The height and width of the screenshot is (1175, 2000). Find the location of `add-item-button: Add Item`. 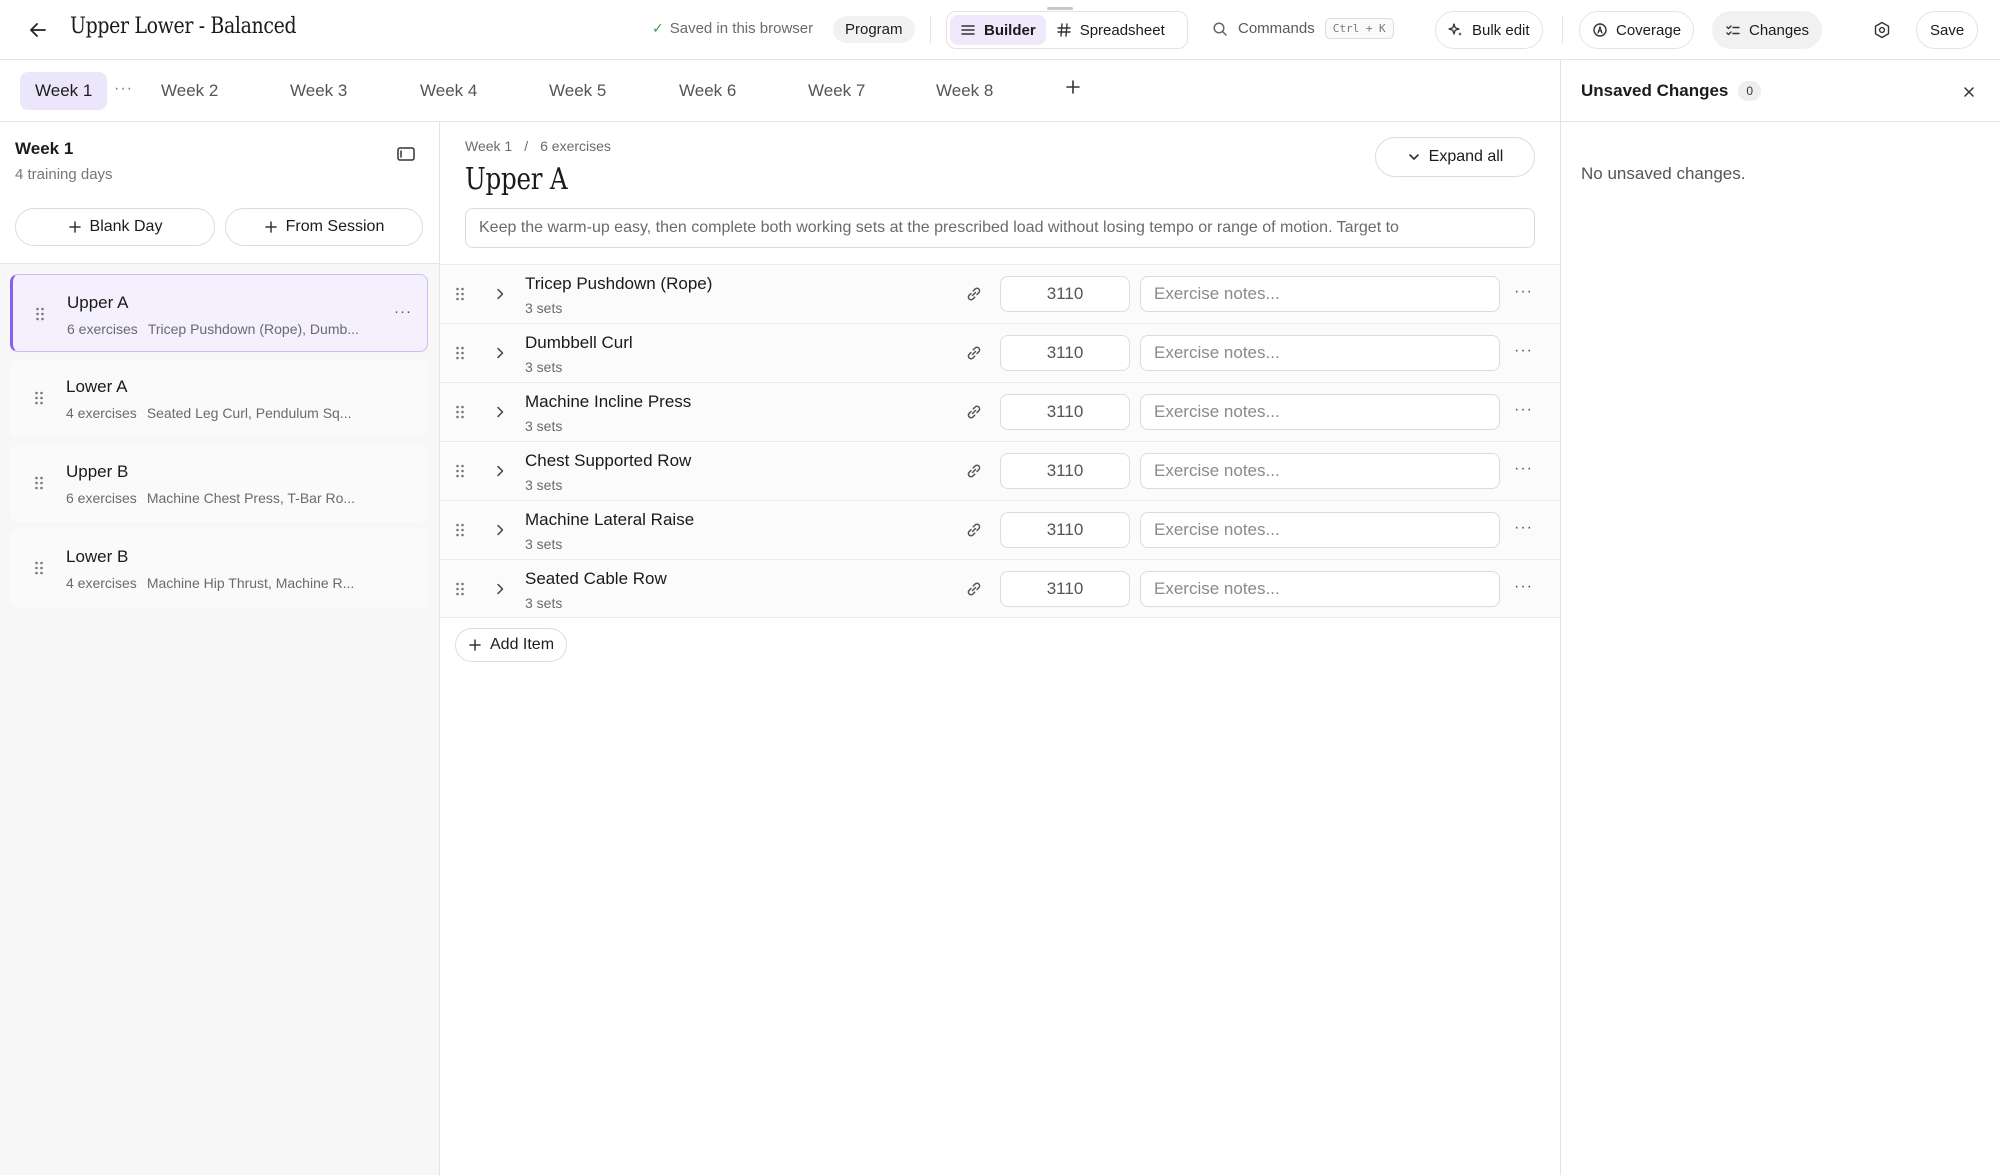

add-item-button: Add Item is located at coordinates (511, 645).